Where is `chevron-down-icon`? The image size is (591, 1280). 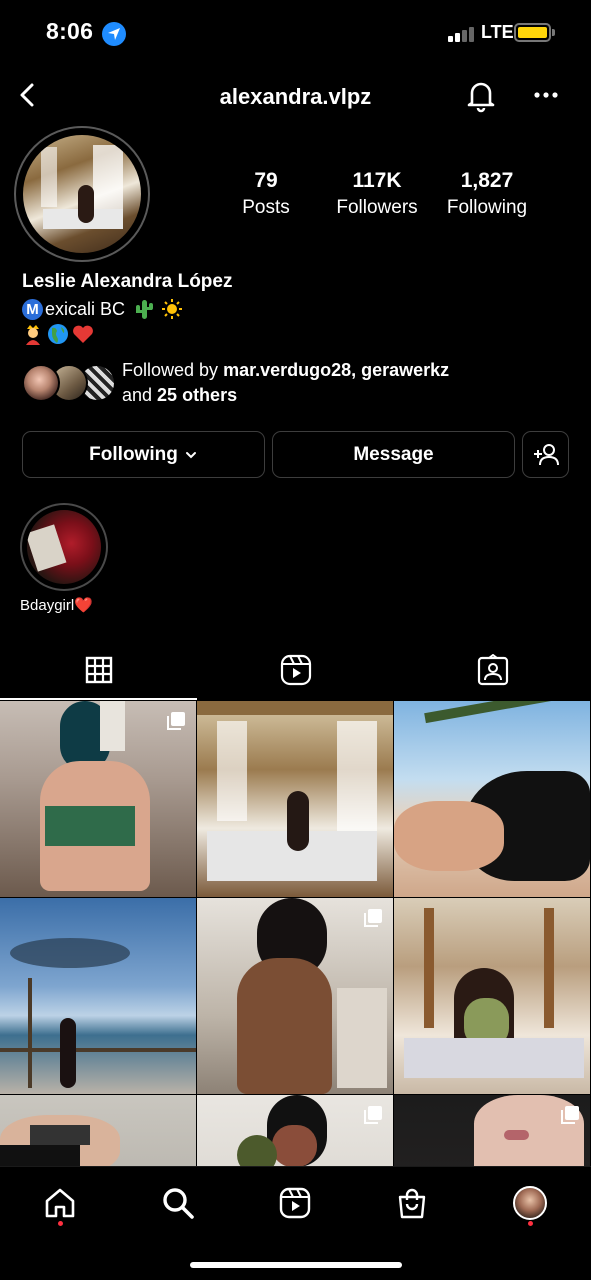 chevron-down-icon is located at coordinates (190, 454).